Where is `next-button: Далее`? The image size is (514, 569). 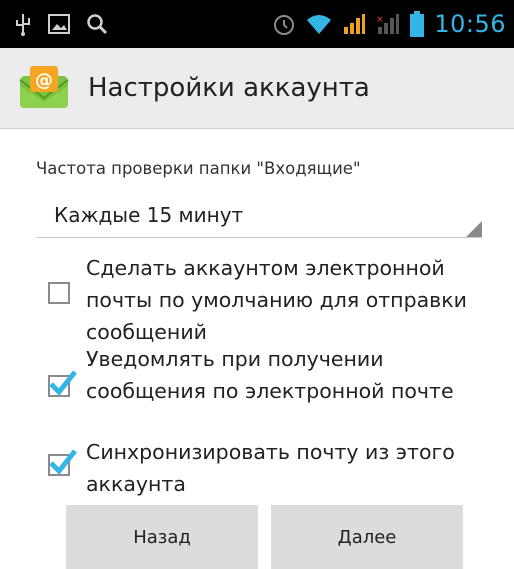
next-button: Далее is located at coordinates (367, 537).